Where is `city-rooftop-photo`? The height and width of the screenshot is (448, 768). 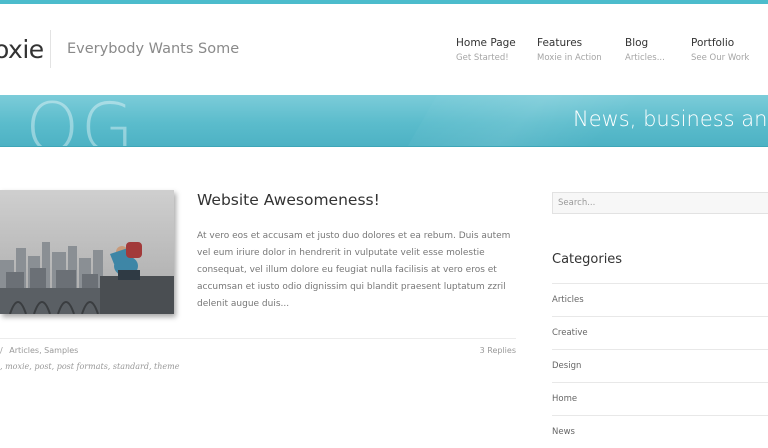
city-rooftop-photo is located at coordinates (87, 252).